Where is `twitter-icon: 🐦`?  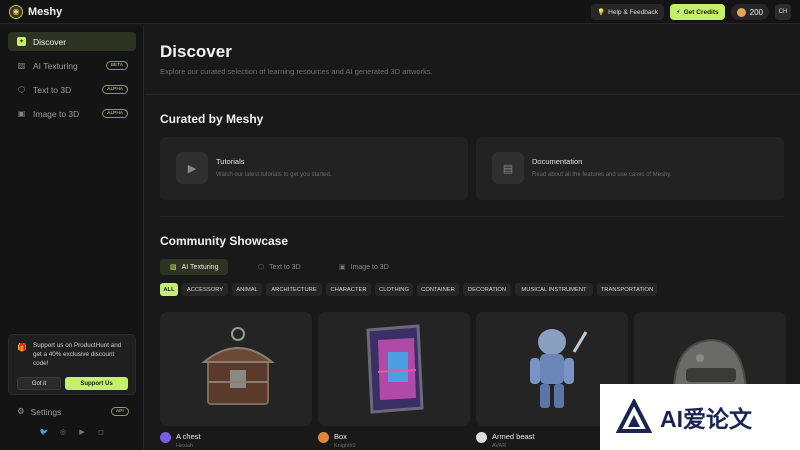
twitter-icon: 🐦 is located at coordinates (44, 432).